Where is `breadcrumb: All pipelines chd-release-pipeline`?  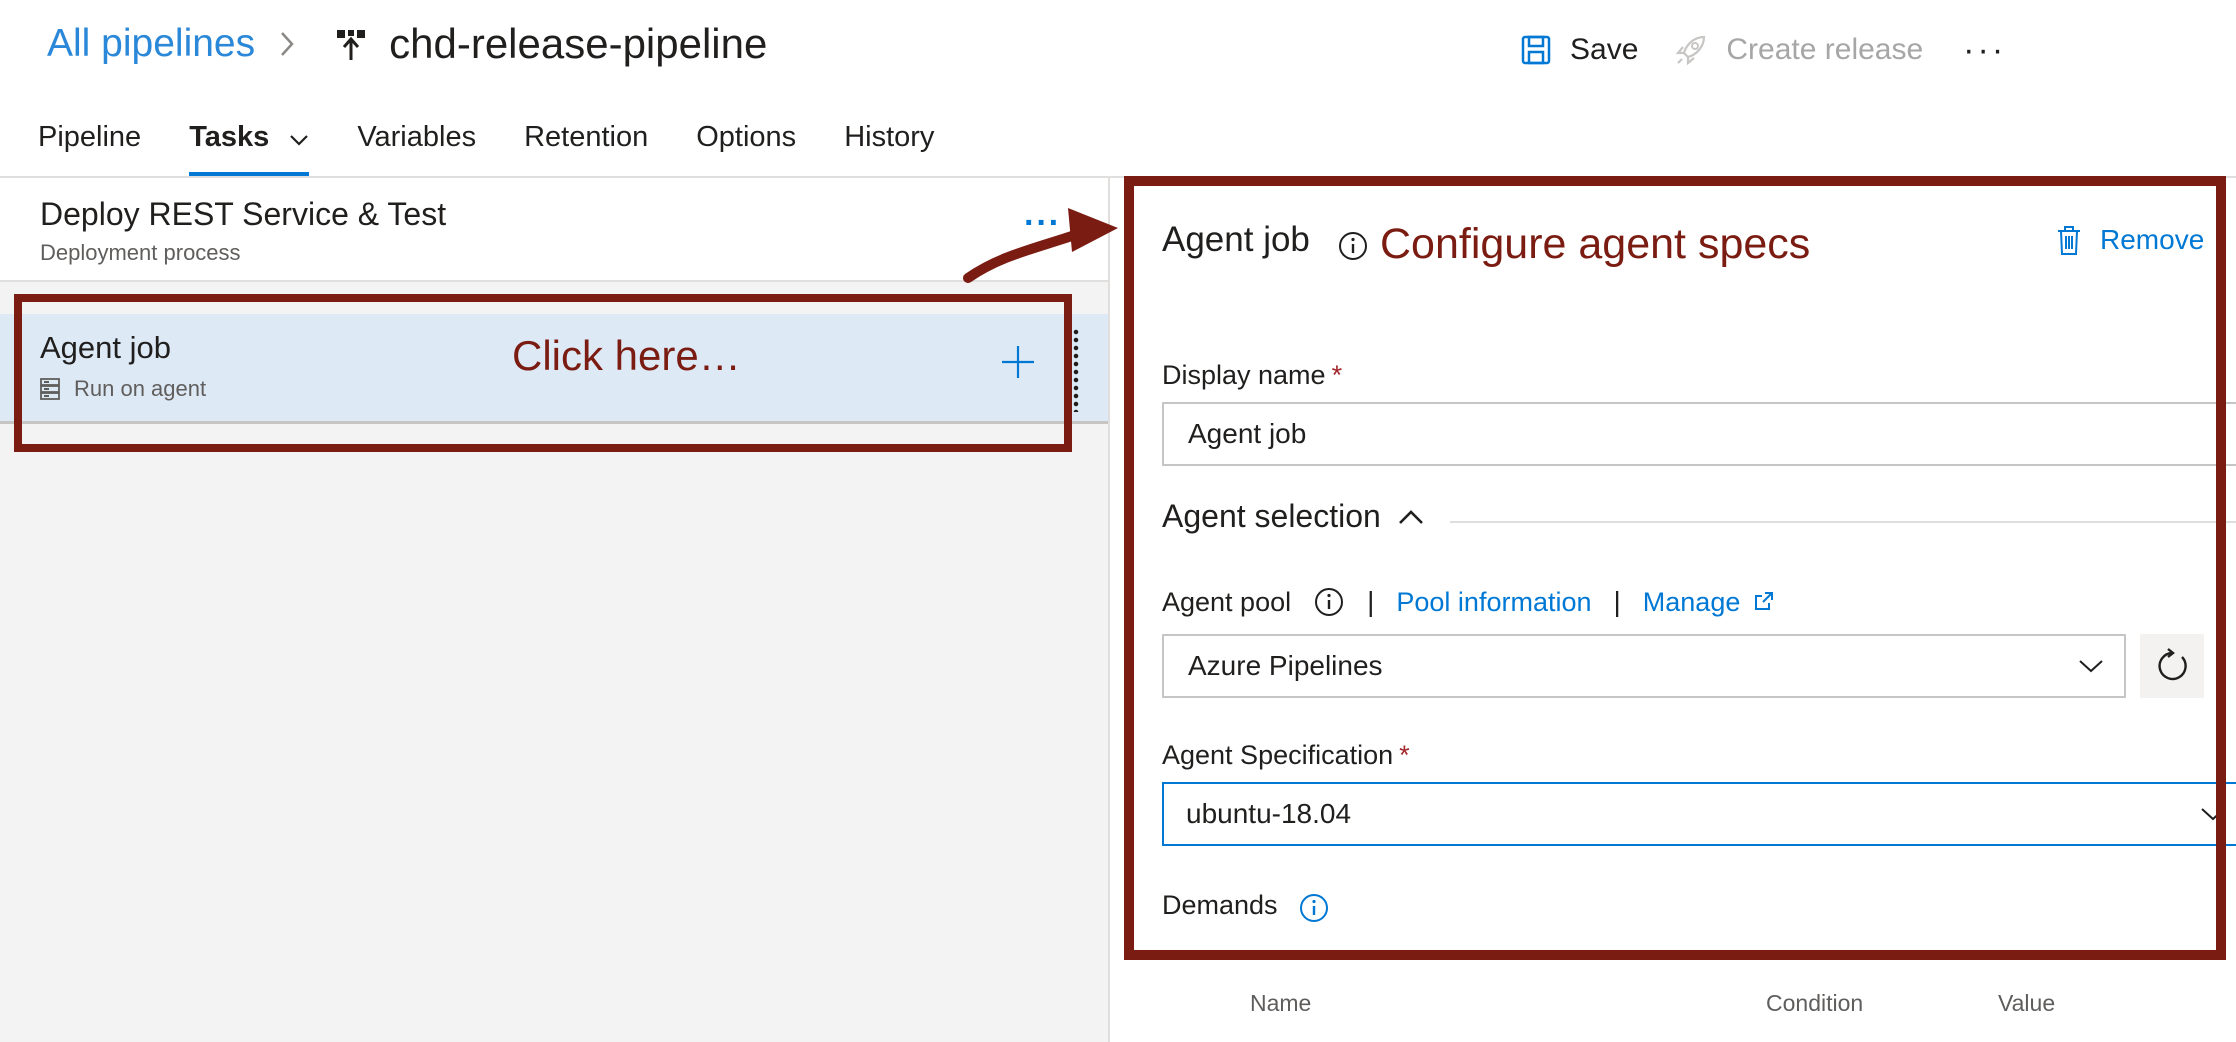 breadcrumb: All pipelines chd-release-pipeline is located at coordinates (407, 44).